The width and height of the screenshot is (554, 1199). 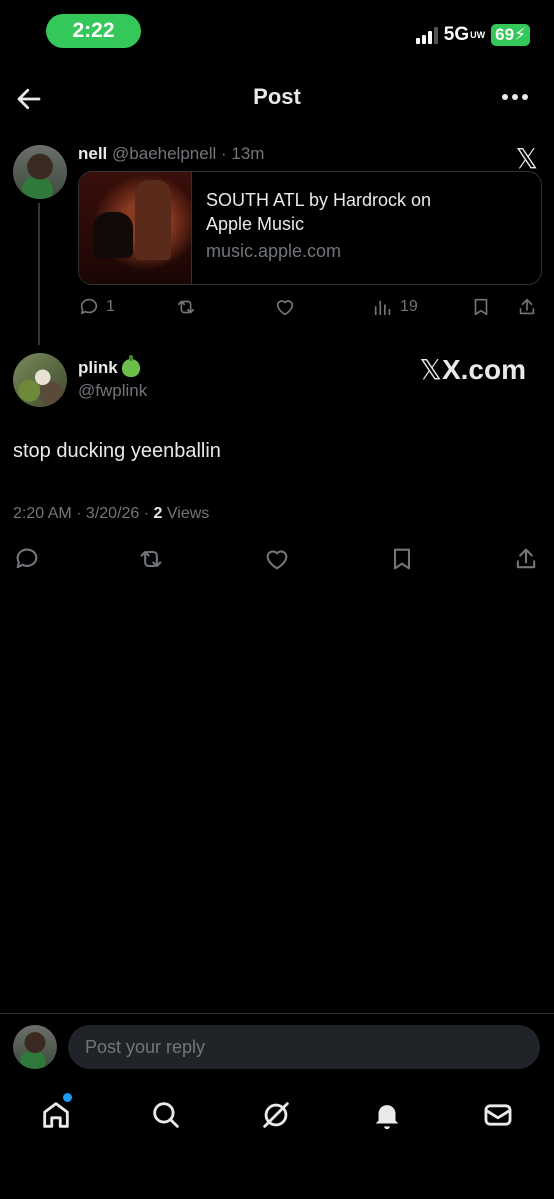 What do you see at coordinates (188, 513) in the screenshot?
I see `views-label: Views` at bounding box center [188, 513].